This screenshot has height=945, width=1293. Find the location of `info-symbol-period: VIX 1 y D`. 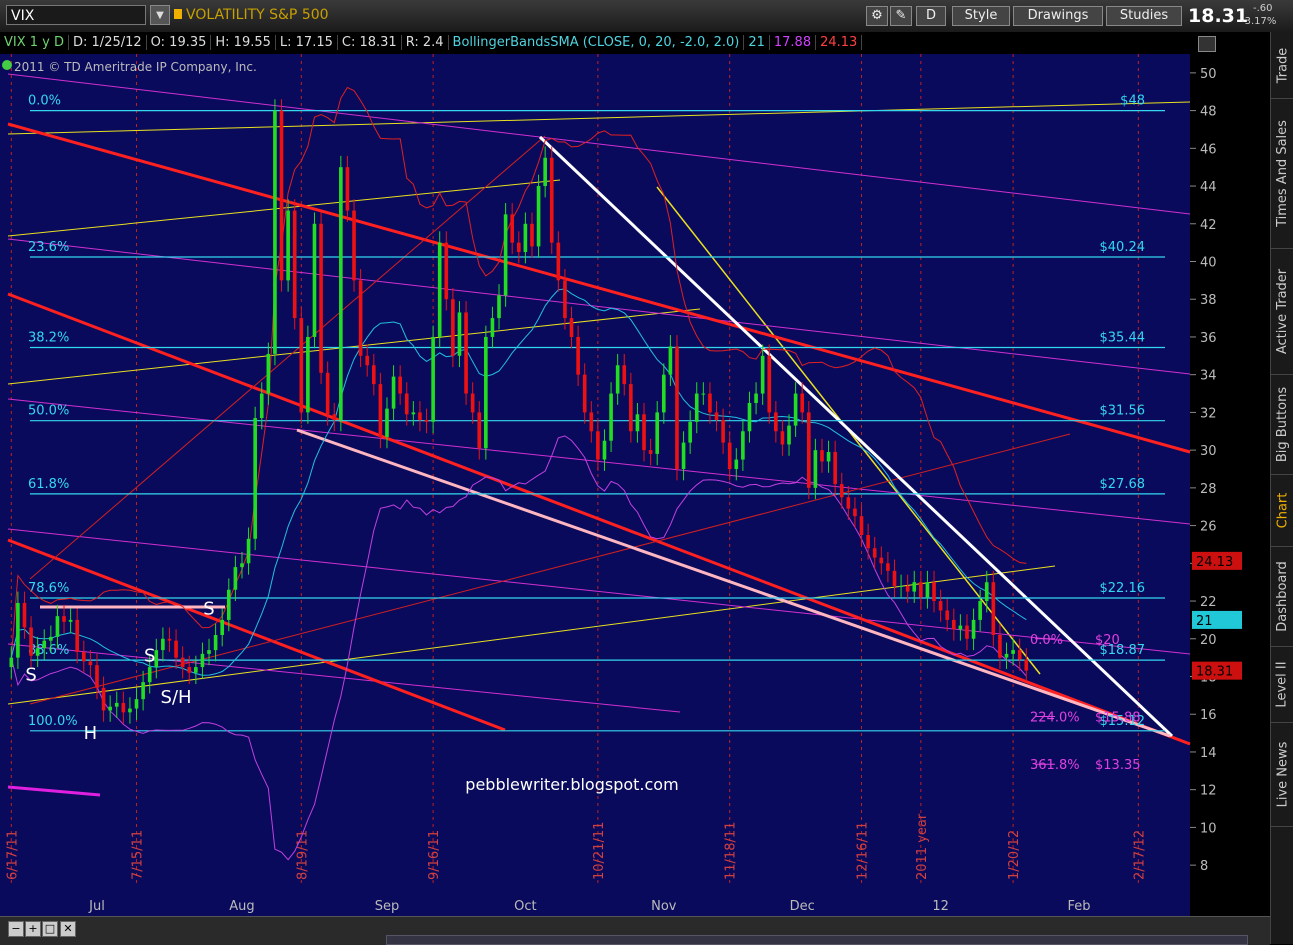

info-symbol-period: VIX 1 y D is located at coordinates (35, 42).